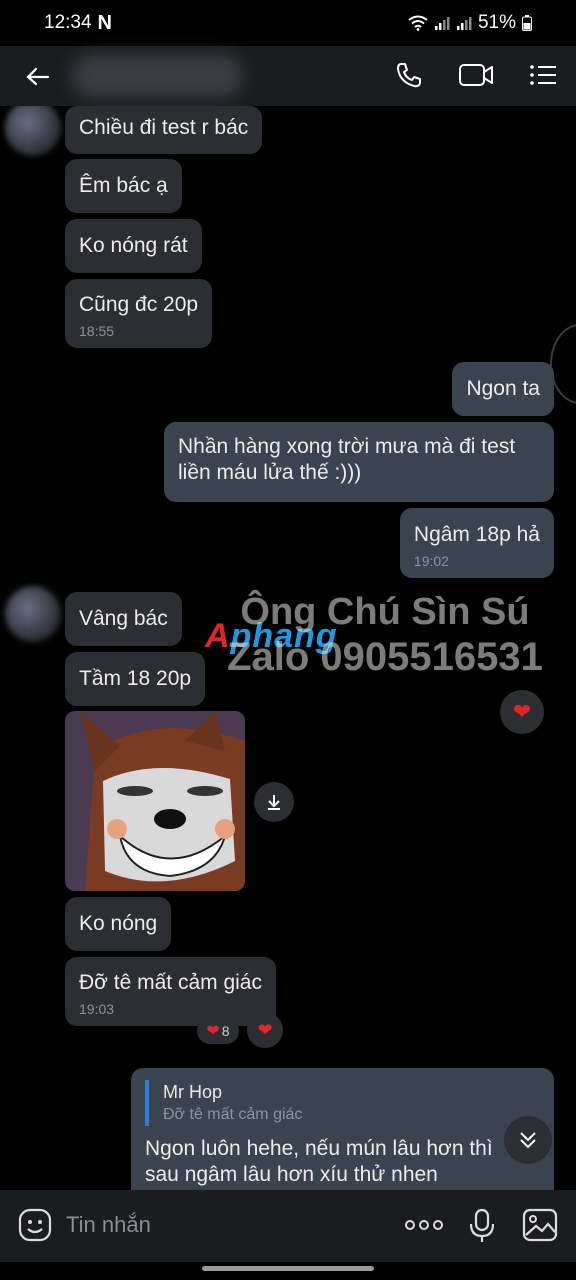 This screenshot has width=576, height=1280. Describe the element at coordinates (288, 76) in the screenshot. I see `chat-header` at that location.